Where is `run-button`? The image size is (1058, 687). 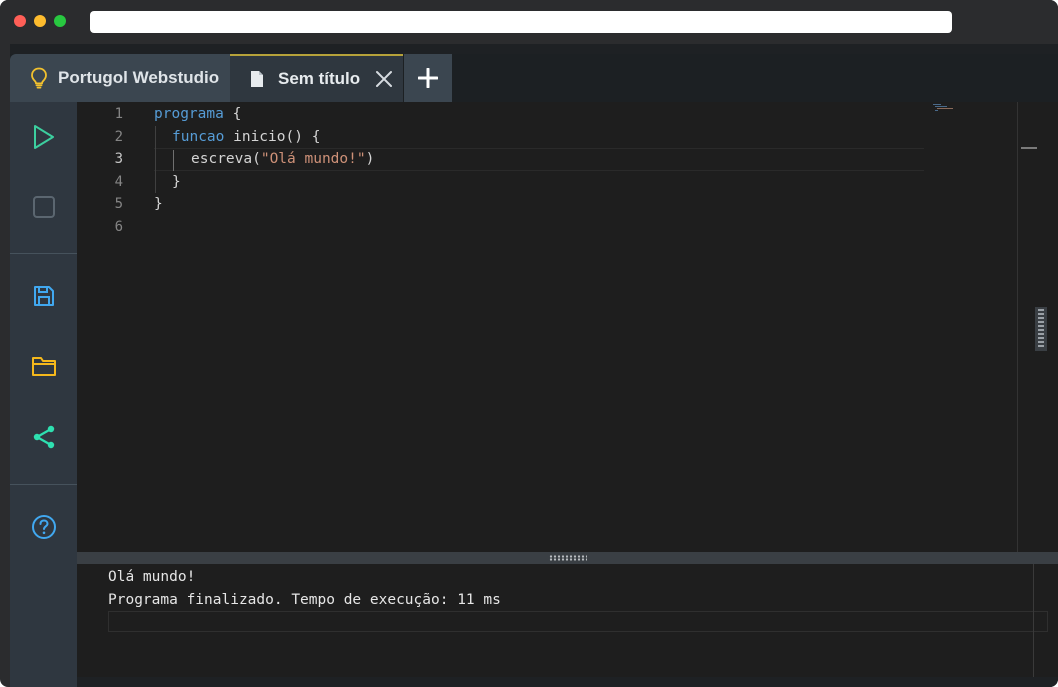 run-button is located at coordinates (43, 137).